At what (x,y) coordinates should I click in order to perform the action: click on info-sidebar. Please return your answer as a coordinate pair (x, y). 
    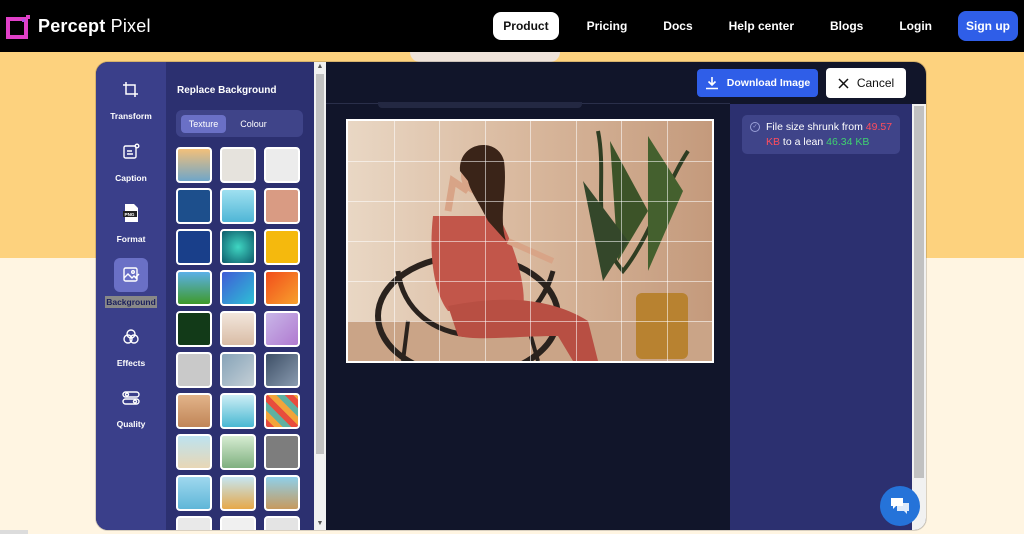
    Looking at the image, I should click on (821, 317).